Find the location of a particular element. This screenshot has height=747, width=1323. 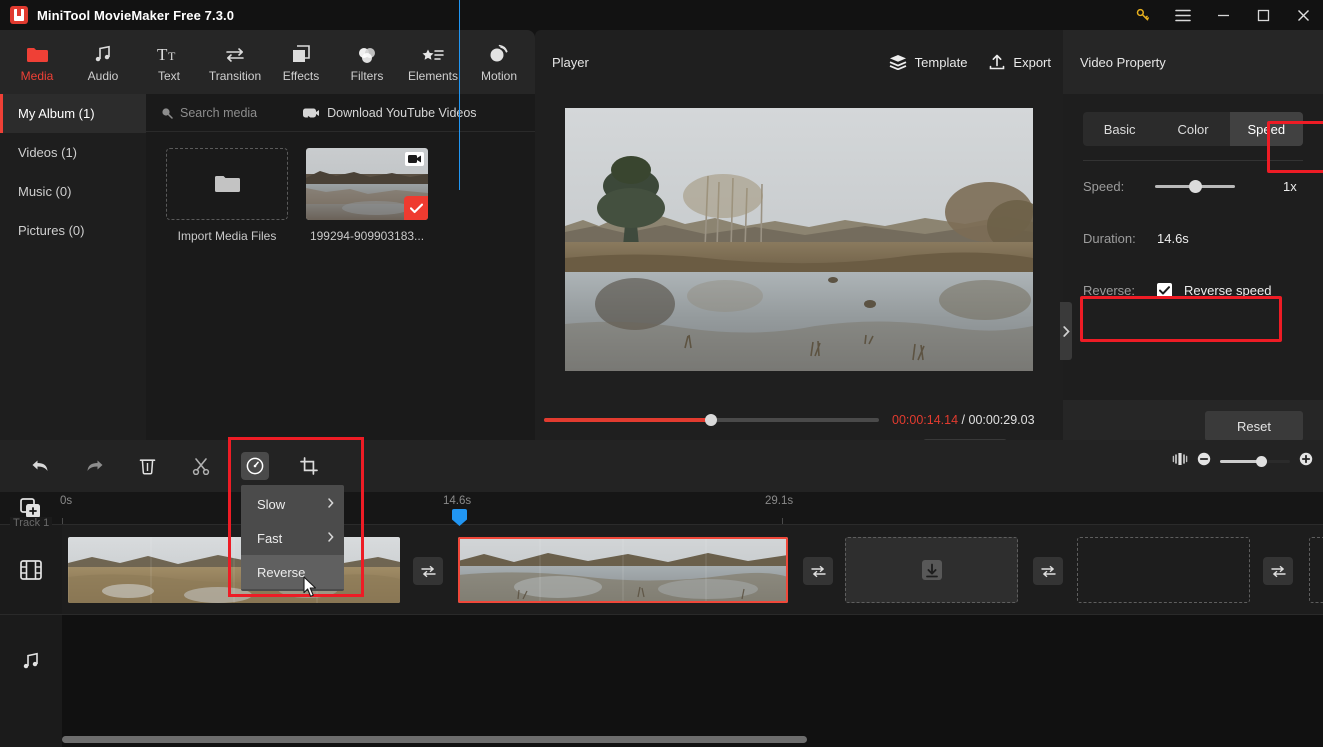

maximize-button is located at coordinates (1263, 15).